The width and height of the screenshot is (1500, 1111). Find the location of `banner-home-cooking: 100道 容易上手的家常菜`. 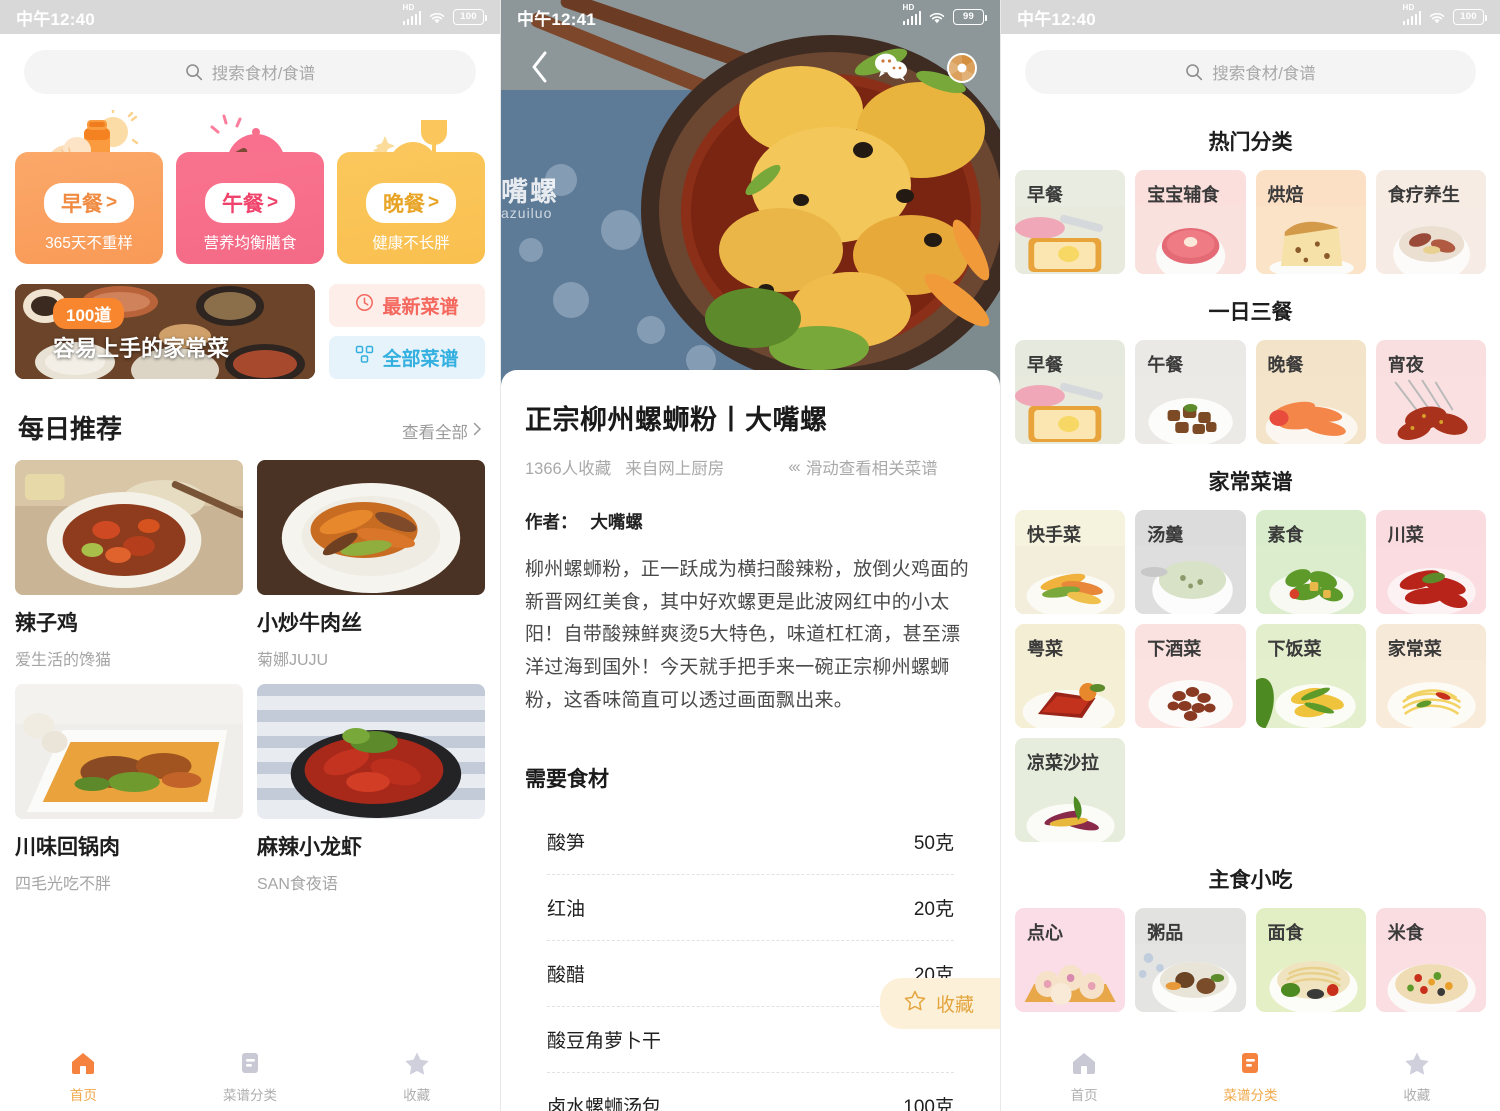

banner-home-cooking: 100道 容易上手的家常菜 is located at coordinates (165, 331).